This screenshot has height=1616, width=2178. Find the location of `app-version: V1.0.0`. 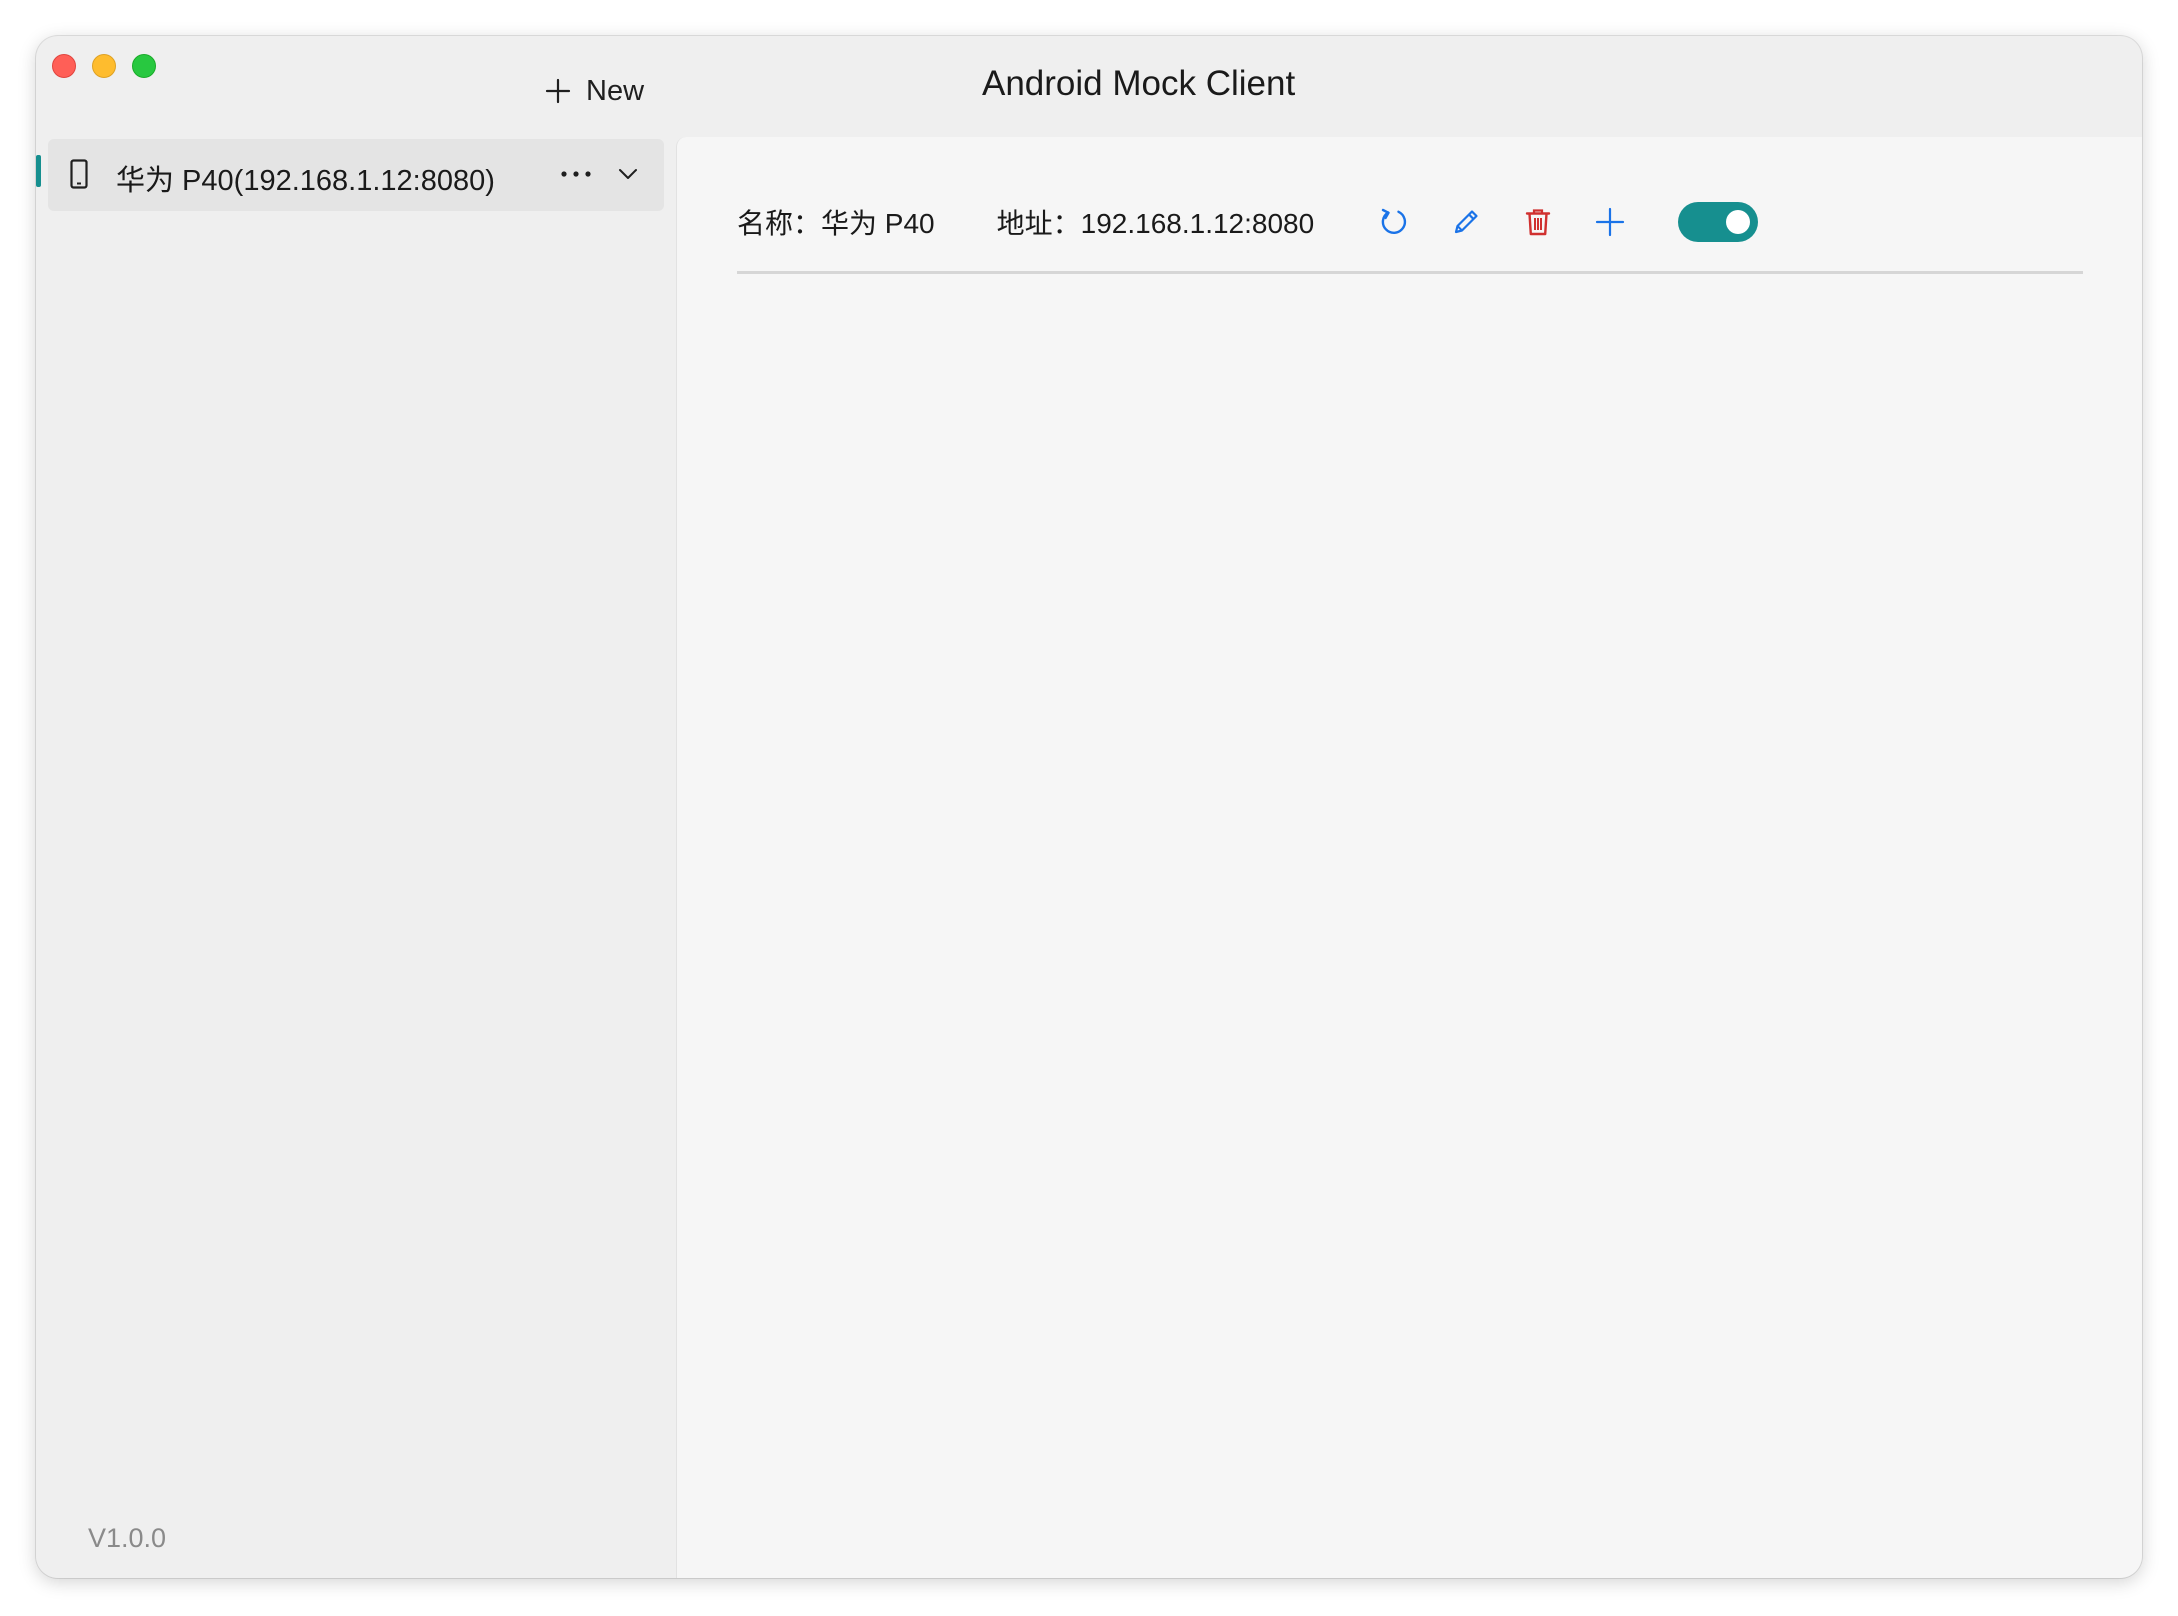

app-version: V1.0.0 is located at coordinates (127, 1538).